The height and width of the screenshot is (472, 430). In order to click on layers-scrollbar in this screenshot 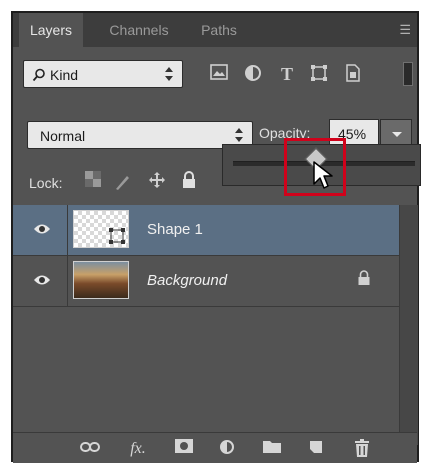, I will do `click(408, 325)`.